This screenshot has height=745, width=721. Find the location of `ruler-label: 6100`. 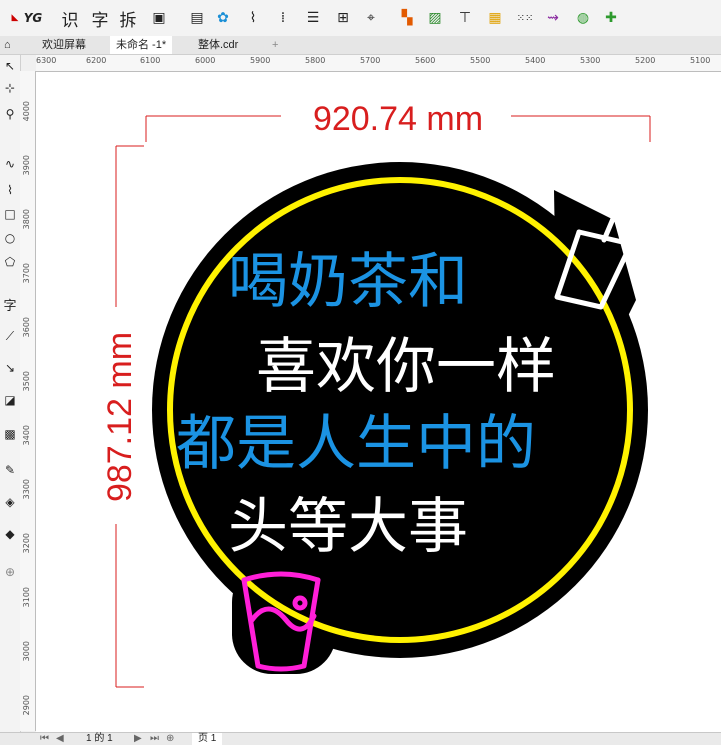

ruler-label: 6100 is located at coordinates (150, 60).